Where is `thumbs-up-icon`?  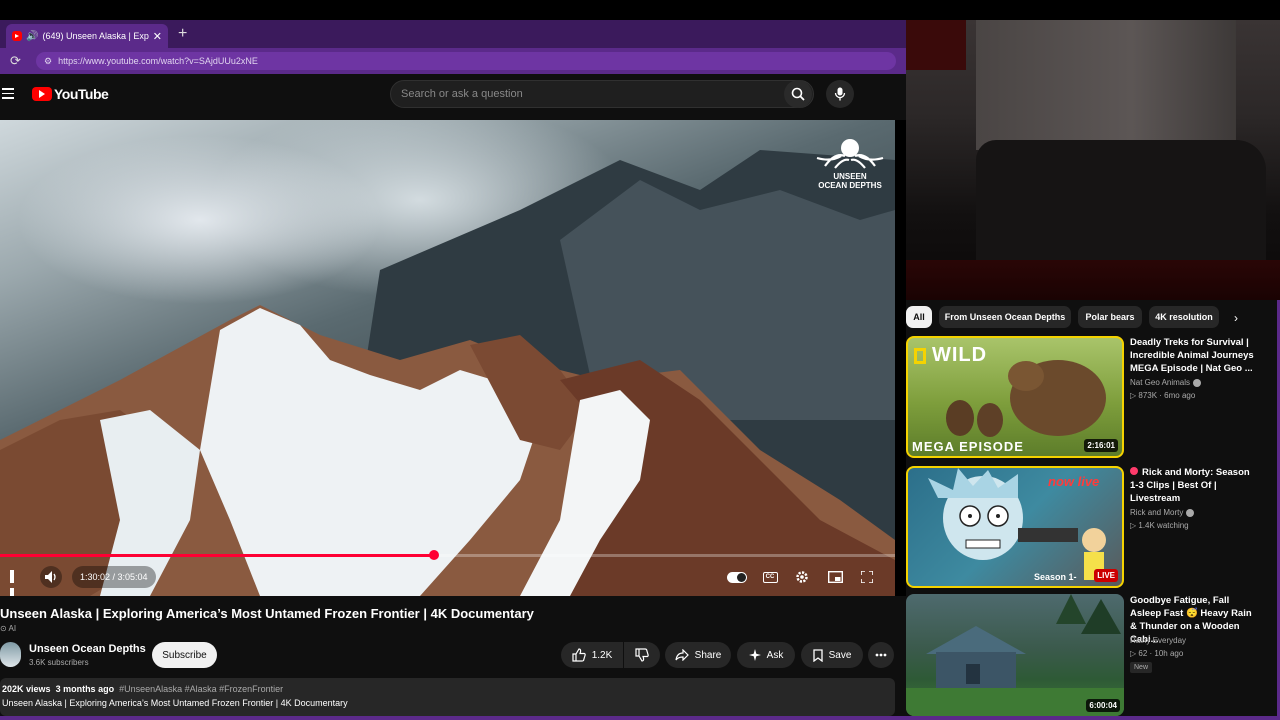 thumbs-up-icon is located at coordinates (579, 655).